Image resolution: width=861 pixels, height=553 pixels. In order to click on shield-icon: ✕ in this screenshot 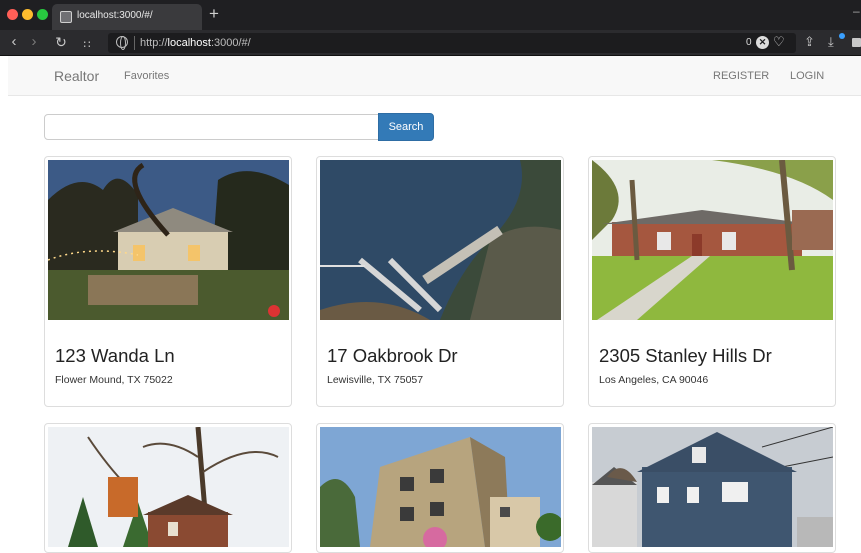, I will do `click(762, 42)`.